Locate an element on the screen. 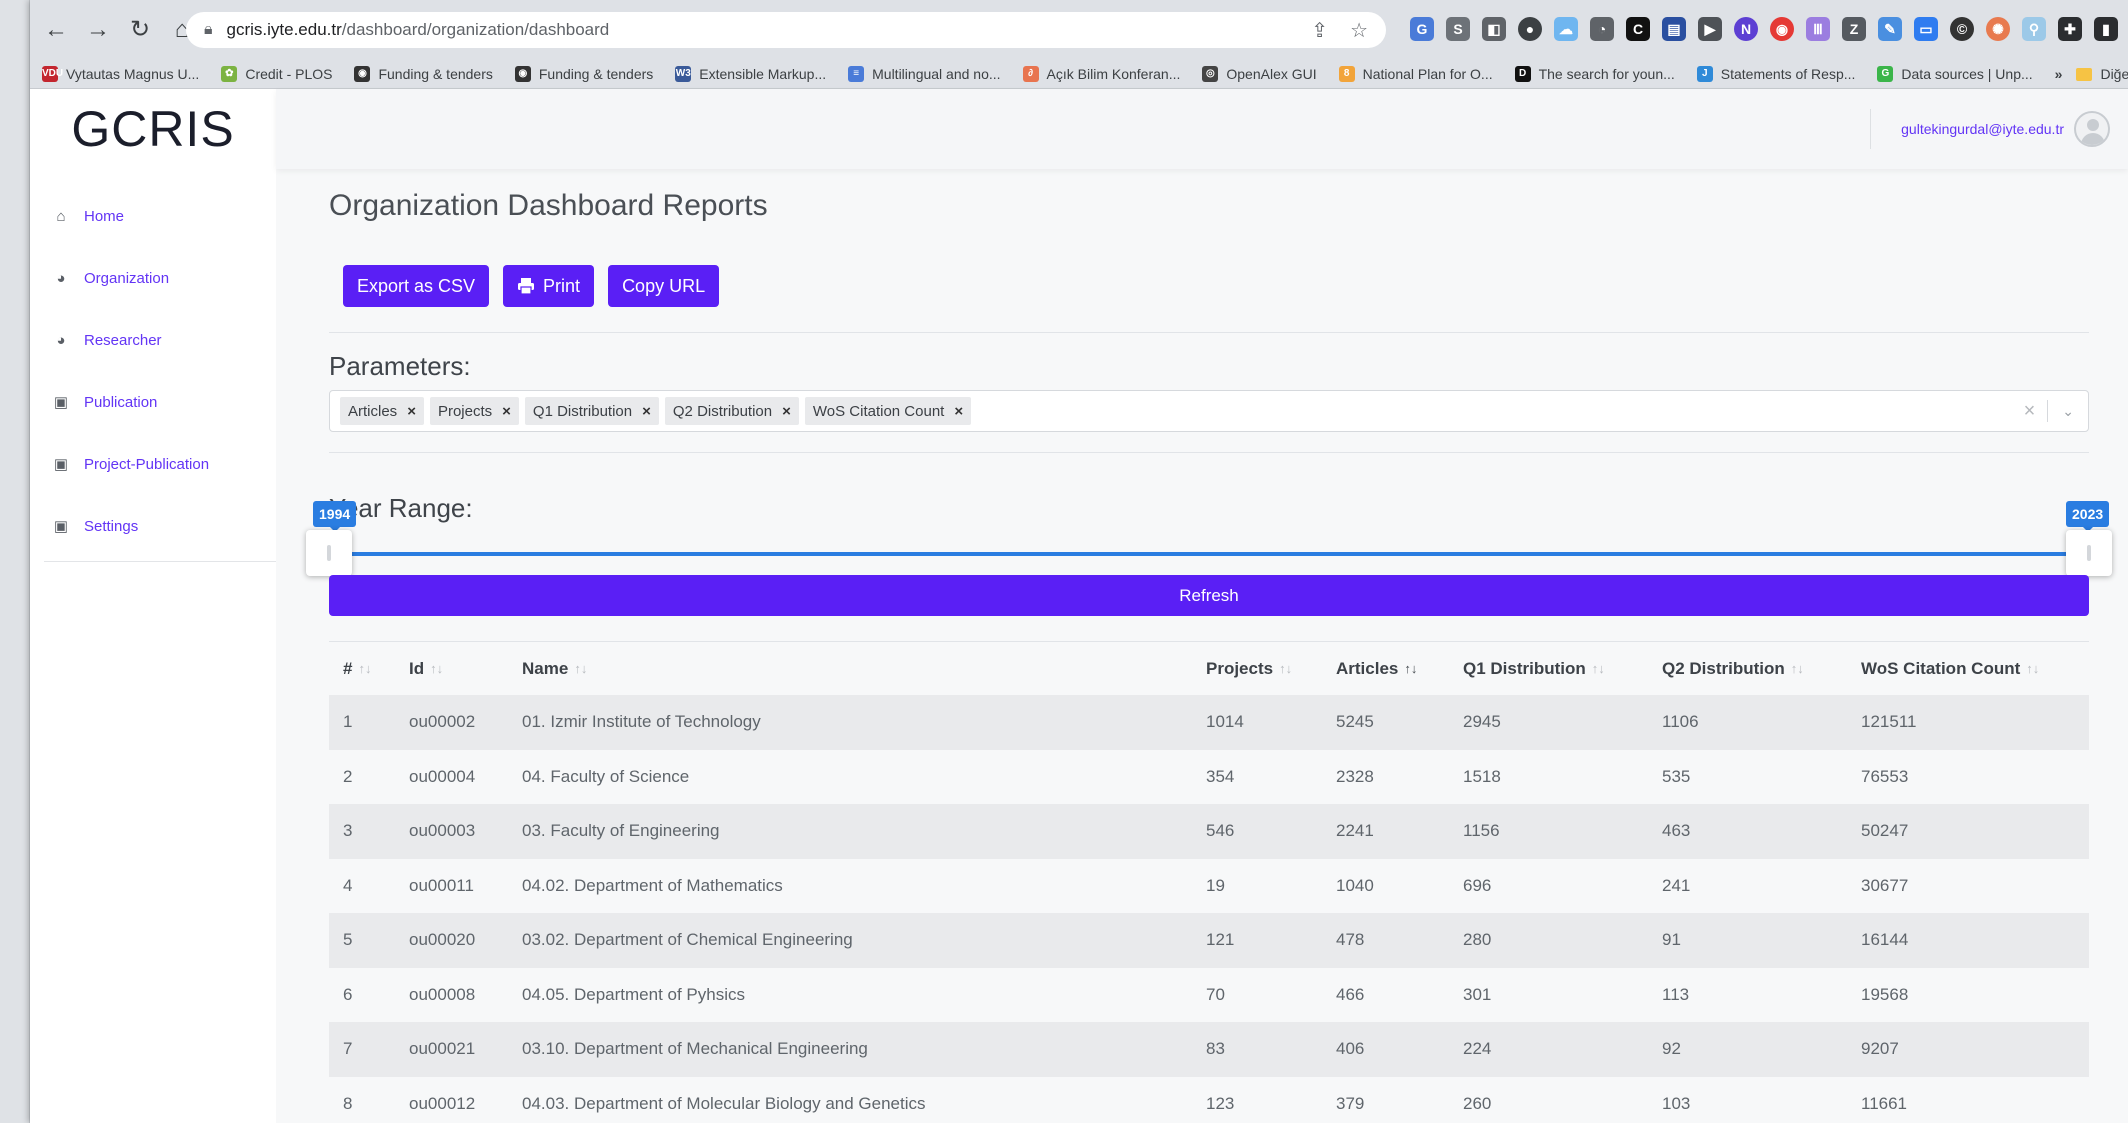  zotero-extension-icon: Z is located at coordinates (1854, 29).